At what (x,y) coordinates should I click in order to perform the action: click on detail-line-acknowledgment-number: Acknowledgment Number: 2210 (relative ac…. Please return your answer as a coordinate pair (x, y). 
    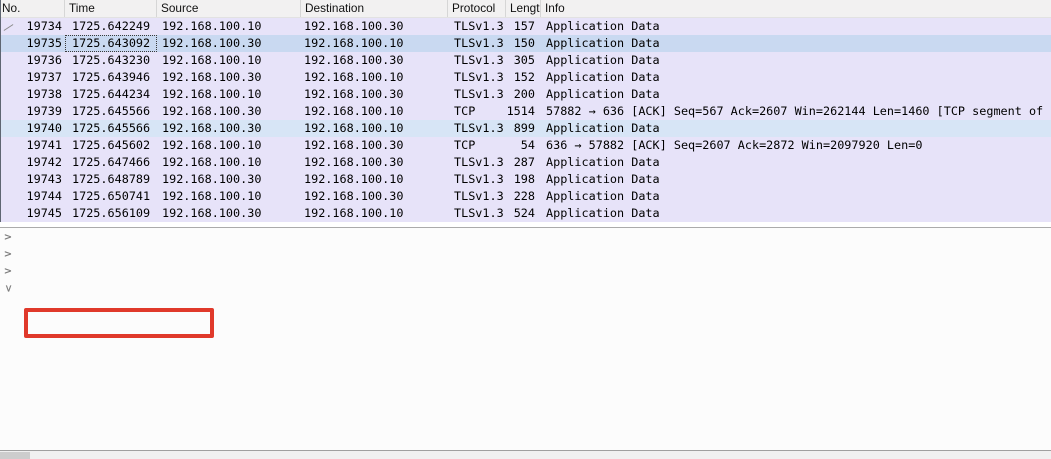
    Looking at the image, I should click on (525, 441).